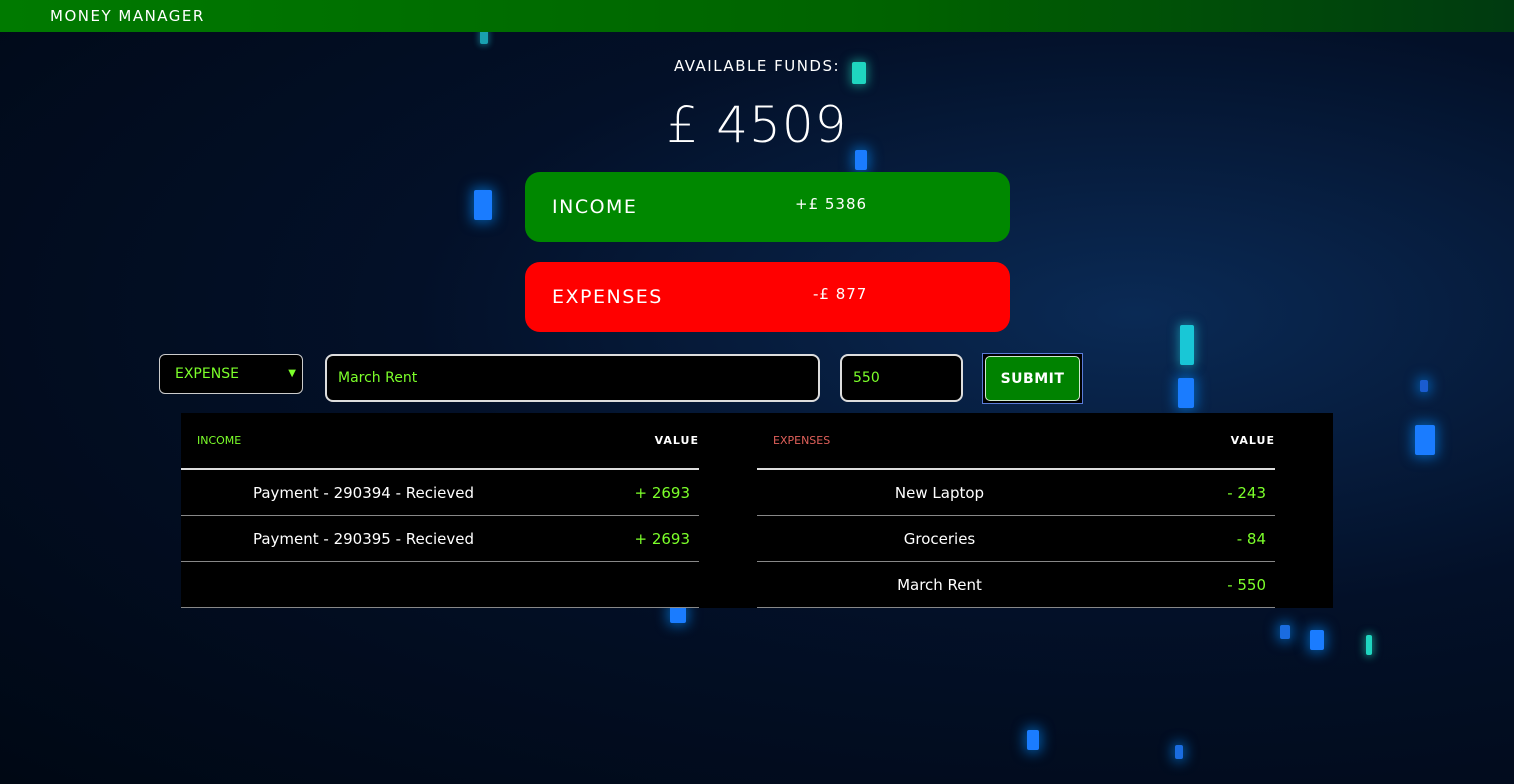 The image size is (1514, 784). I want to click on income-column-header: INCOME, so click(219, 440).